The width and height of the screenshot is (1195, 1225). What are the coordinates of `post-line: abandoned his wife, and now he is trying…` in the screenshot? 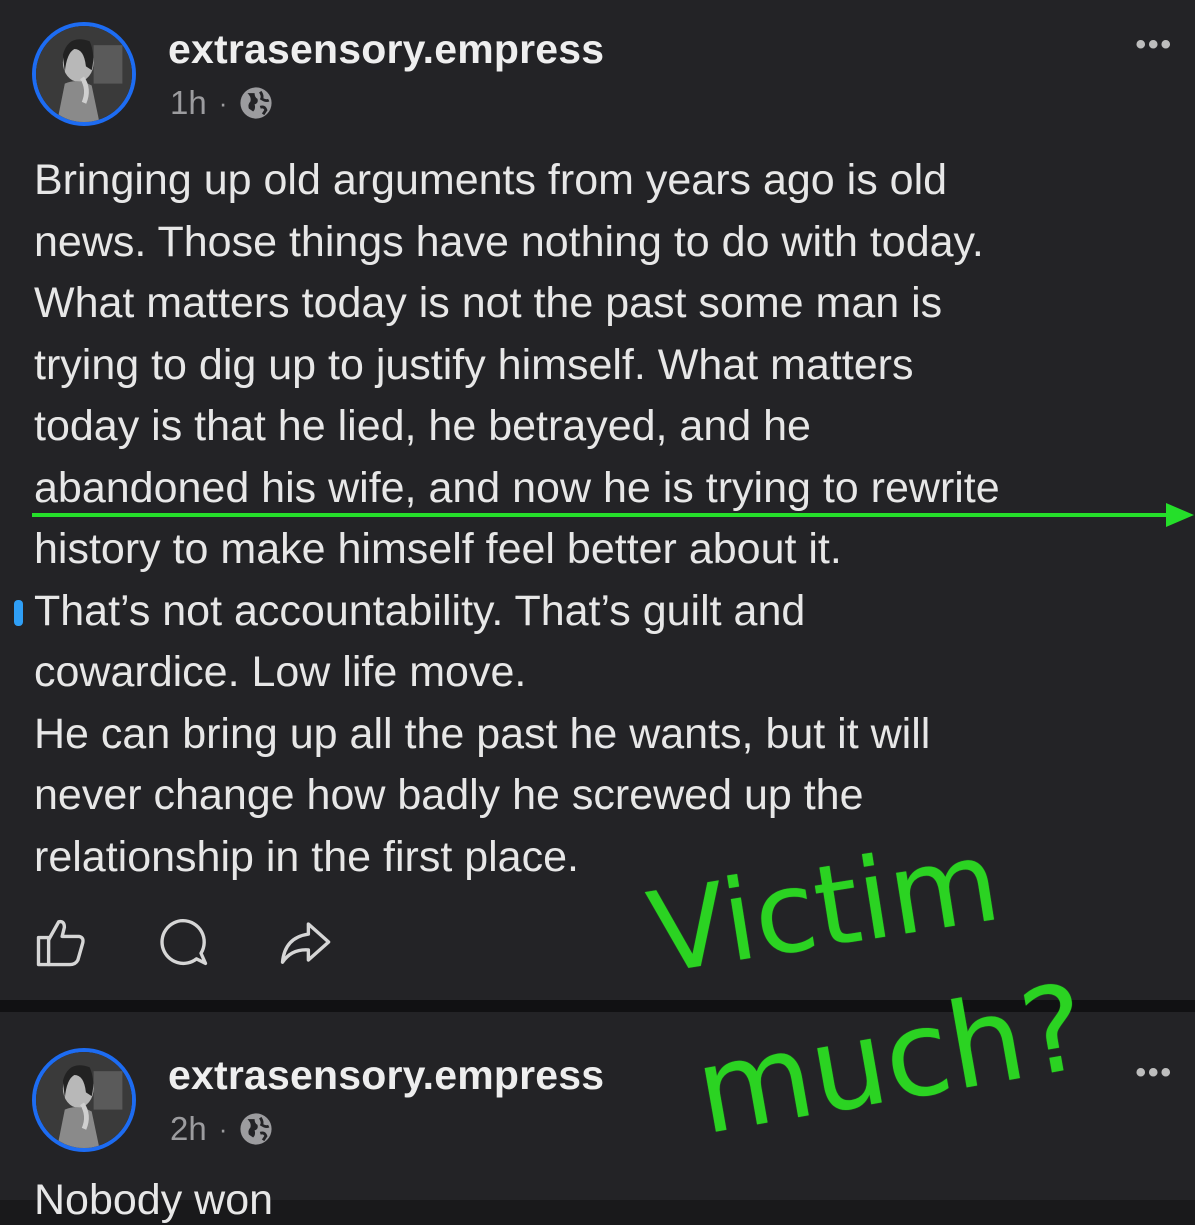 It's located at (517, 487).